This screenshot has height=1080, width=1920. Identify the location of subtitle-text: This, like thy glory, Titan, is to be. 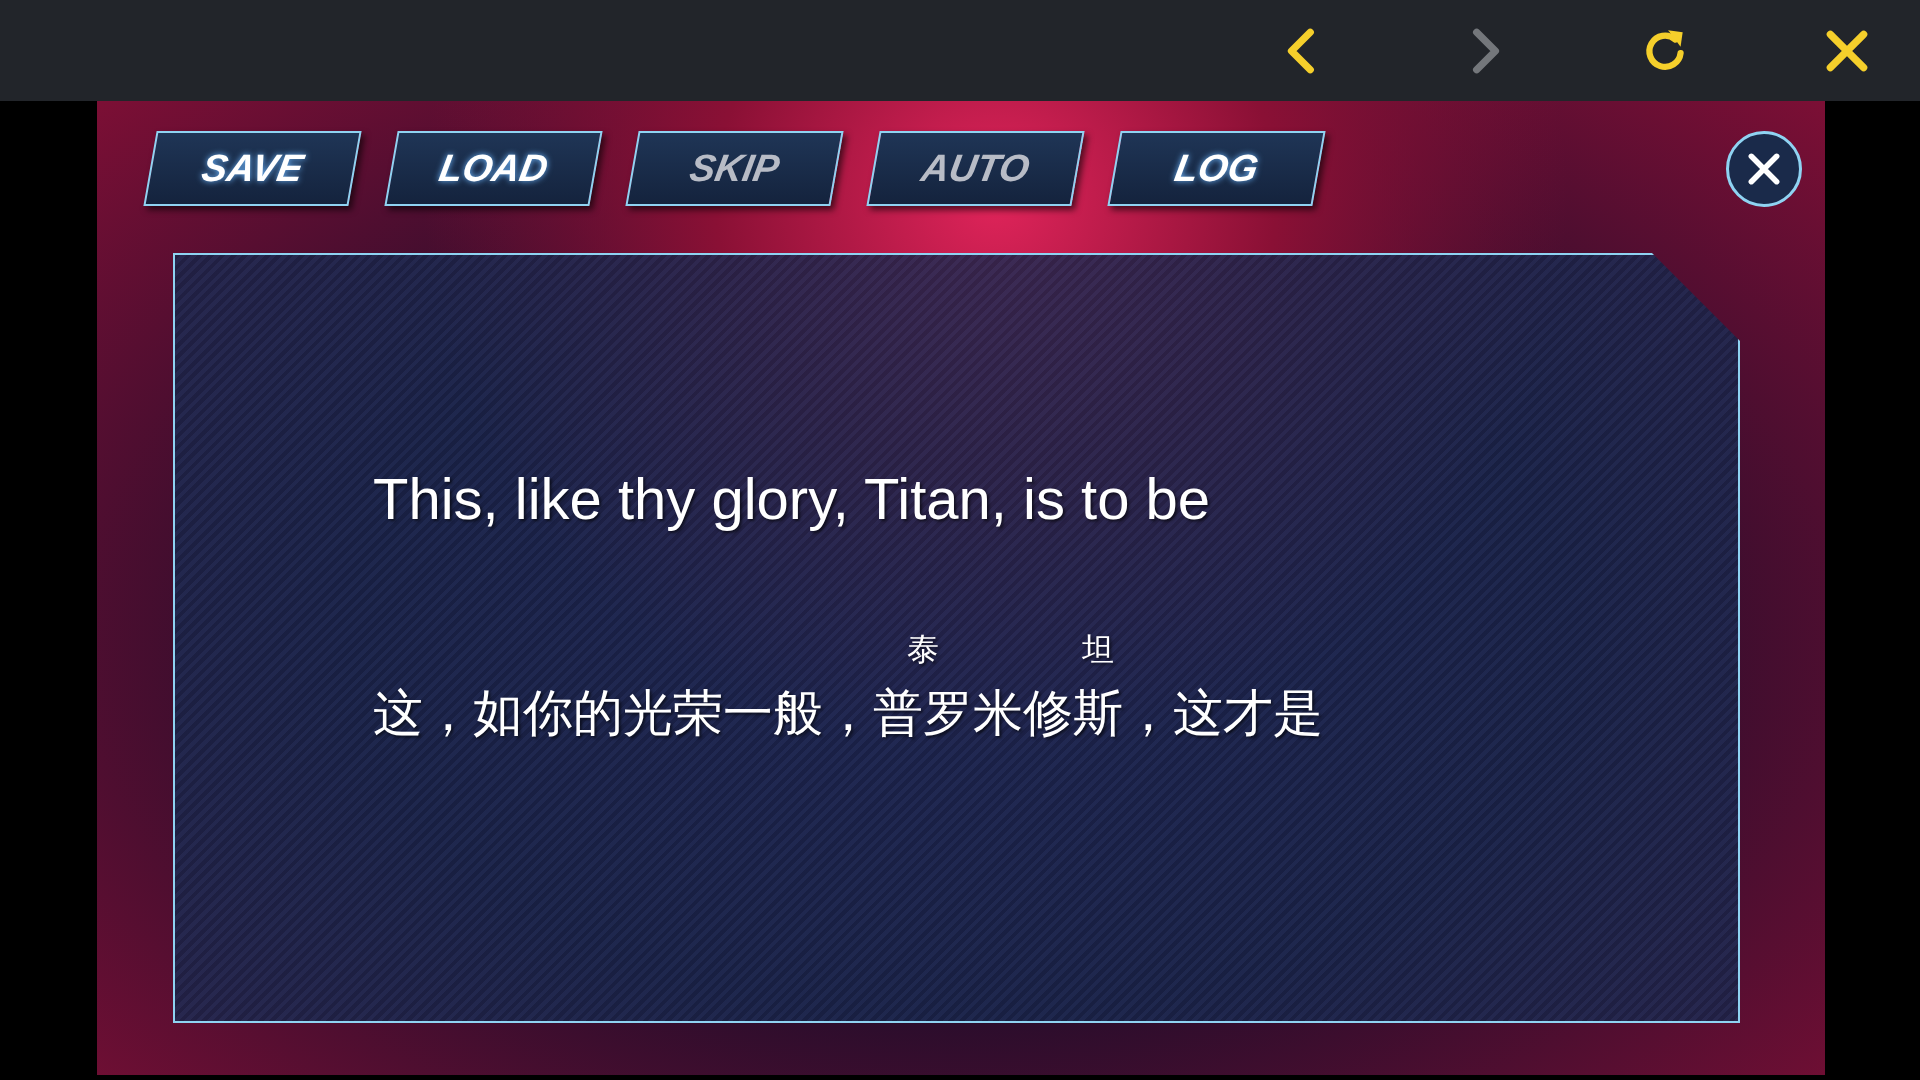
(792, 498).